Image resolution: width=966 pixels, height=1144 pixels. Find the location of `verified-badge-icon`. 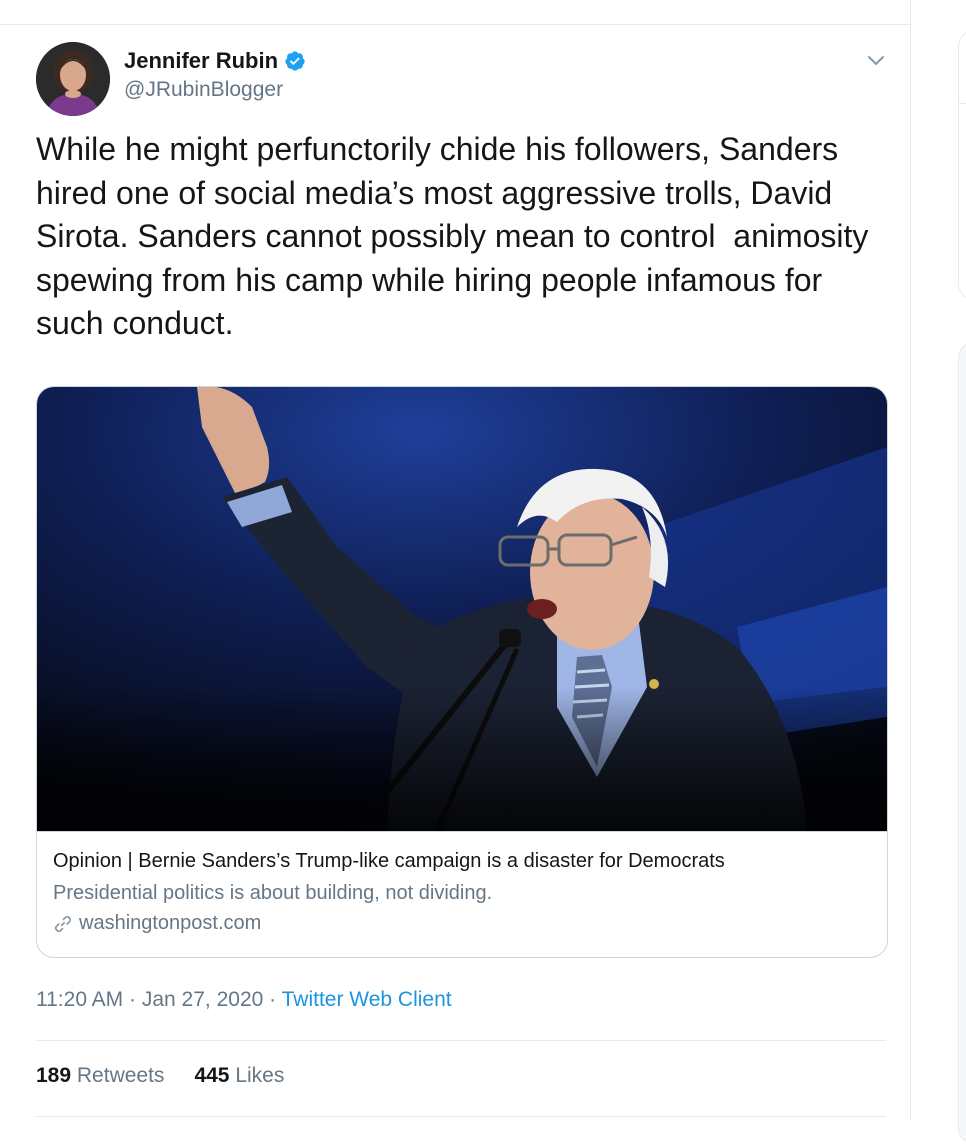

verified-badge-icon is located at coordinates (295, 61).